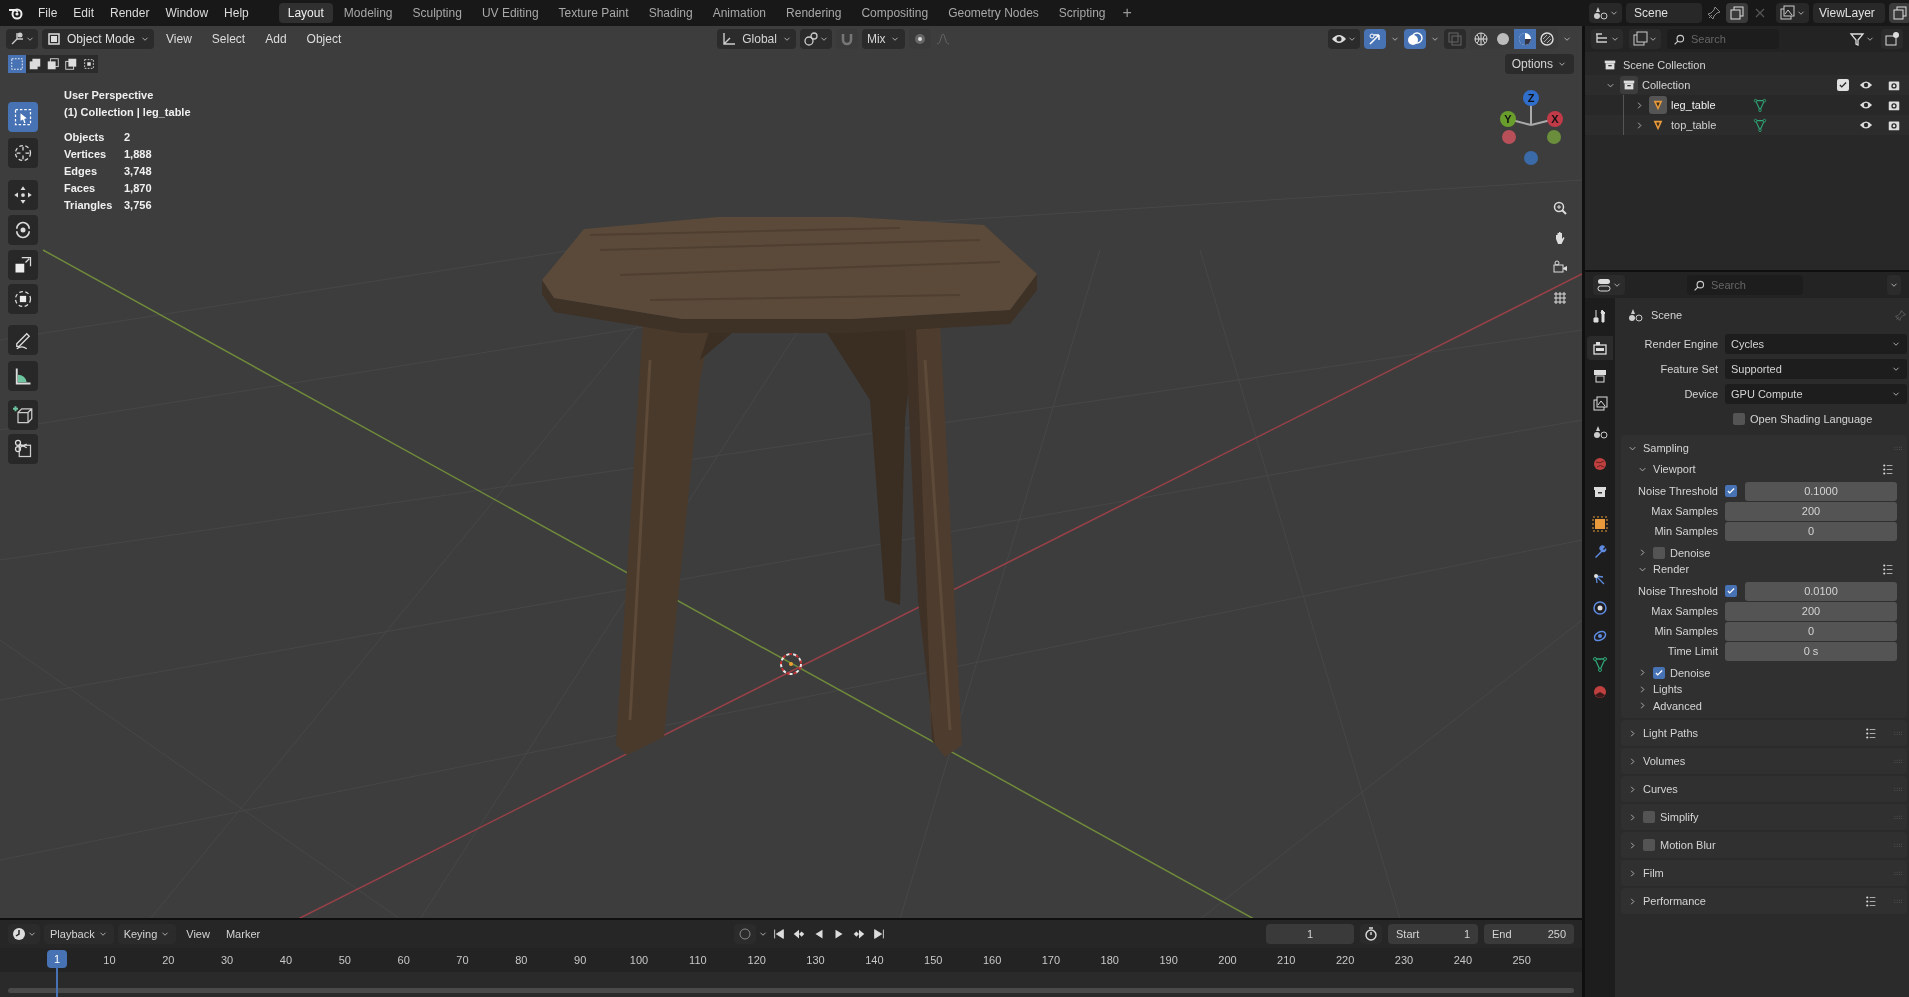 This screenshot has width=1909, height=997. What do you see at coordinates (1674, 901) in the screenshot?
I see `panel-title: Performance` at bounding box center [1674, 901].